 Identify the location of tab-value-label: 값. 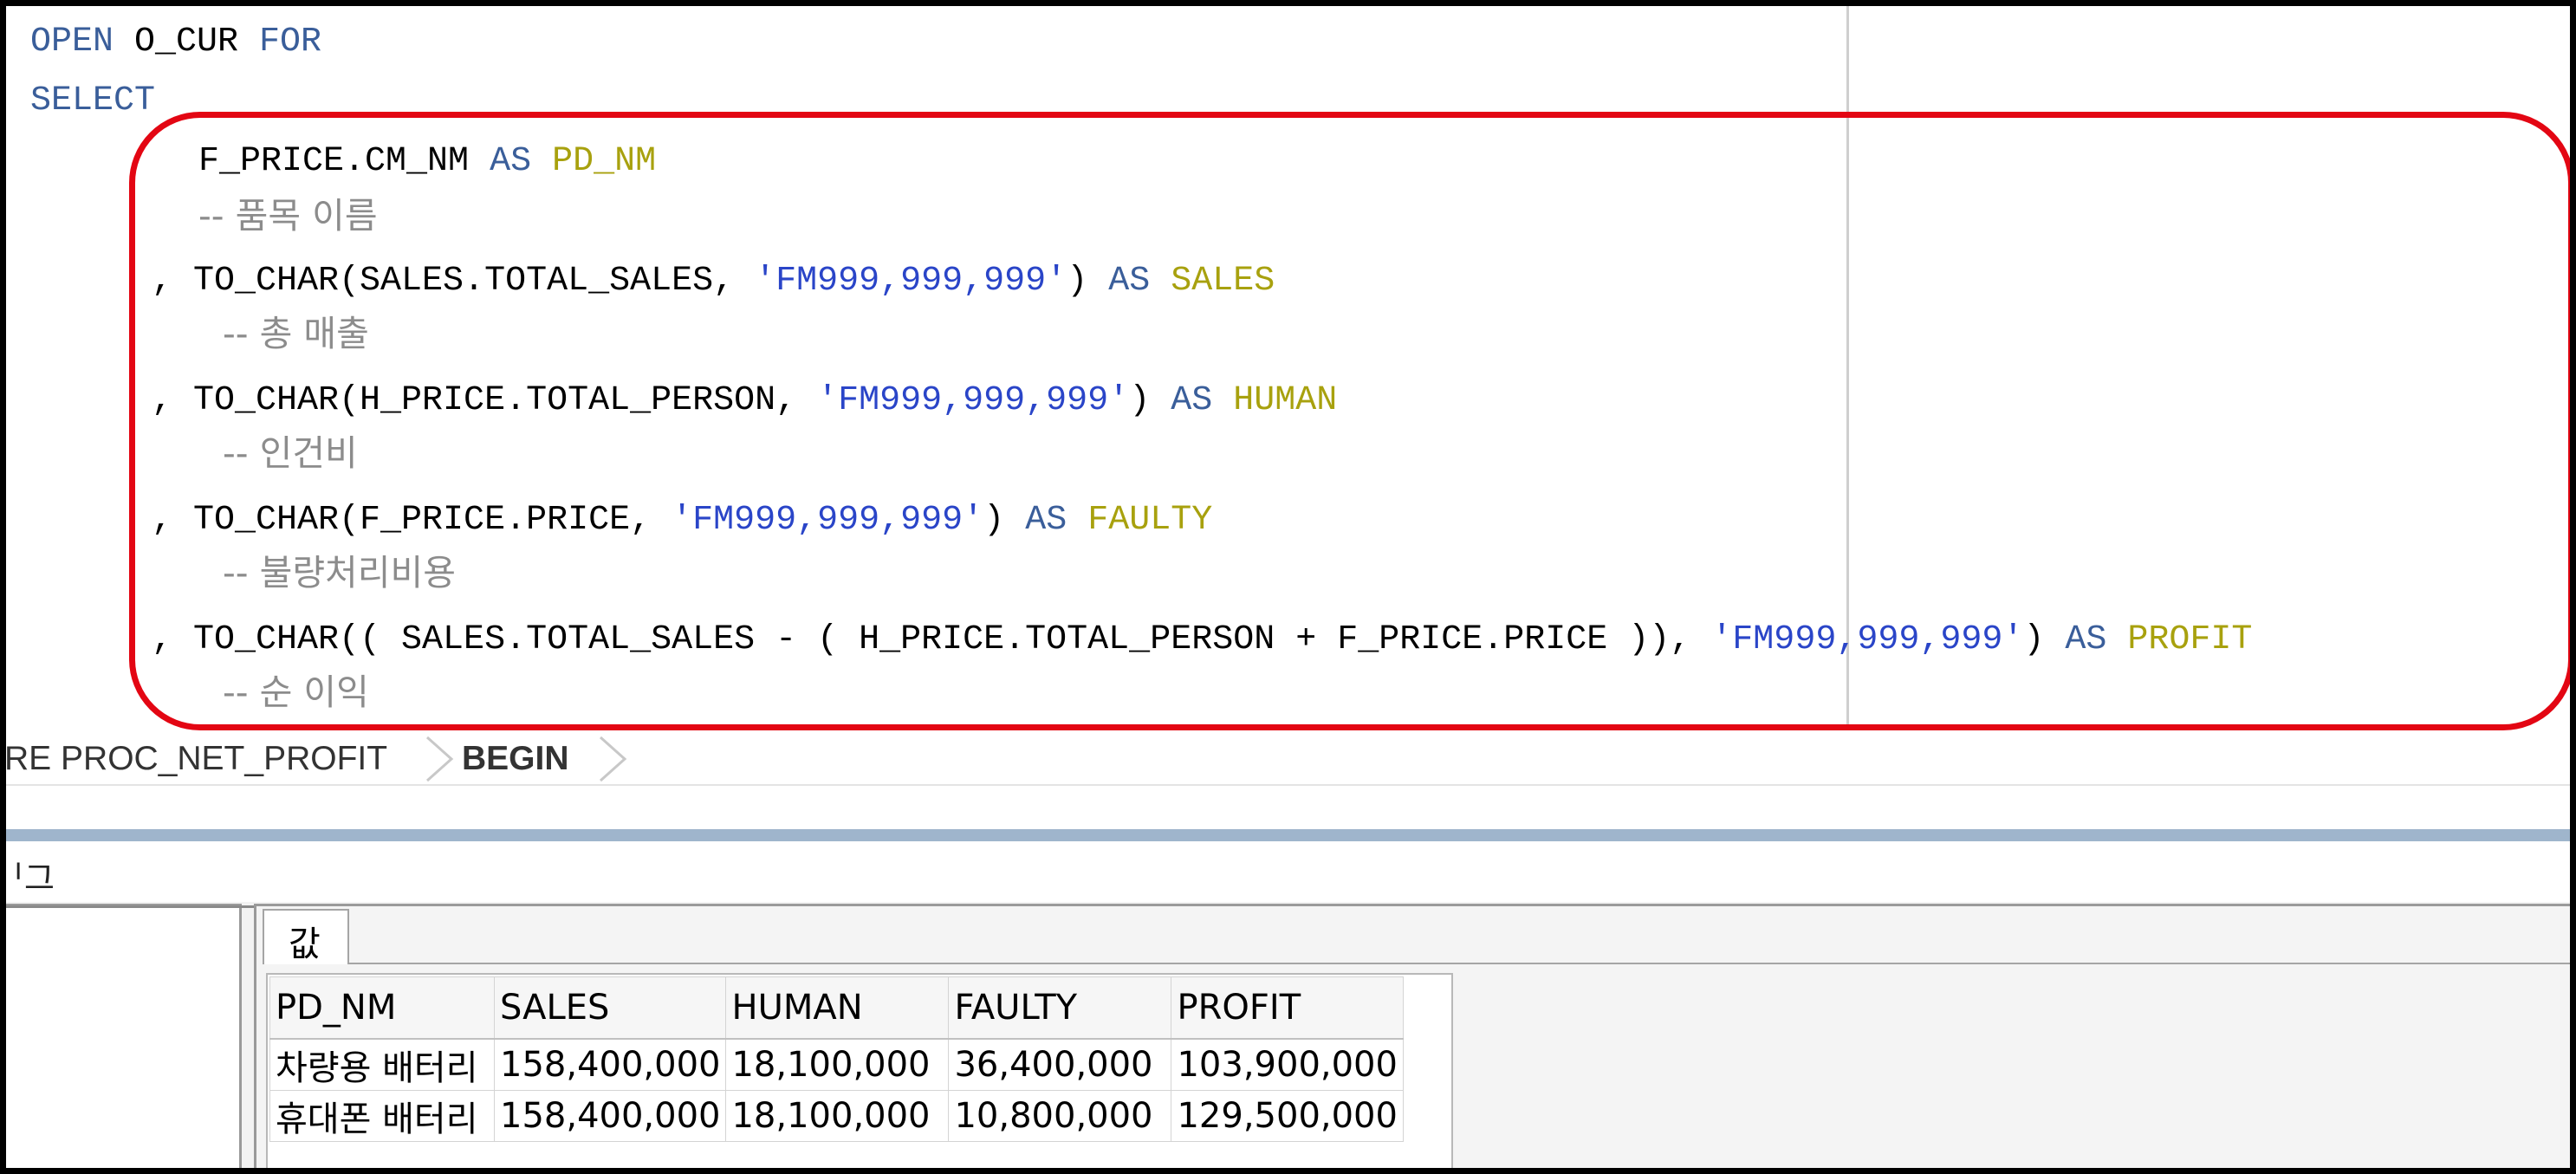
(305, 944).